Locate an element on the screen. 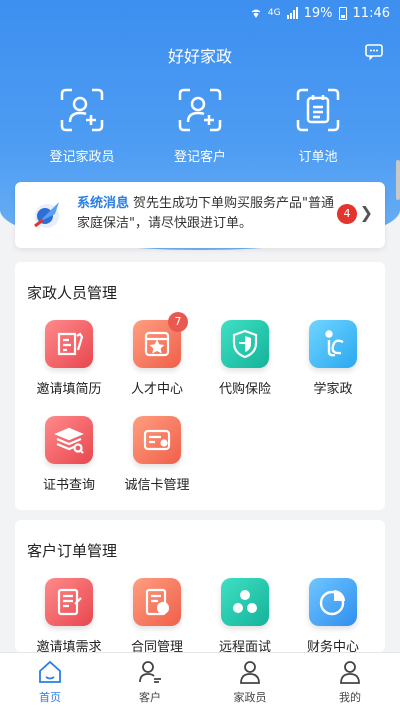 The image size is (400, 711). order-pool-button: 订单池 is located at coordinates (318, 125).